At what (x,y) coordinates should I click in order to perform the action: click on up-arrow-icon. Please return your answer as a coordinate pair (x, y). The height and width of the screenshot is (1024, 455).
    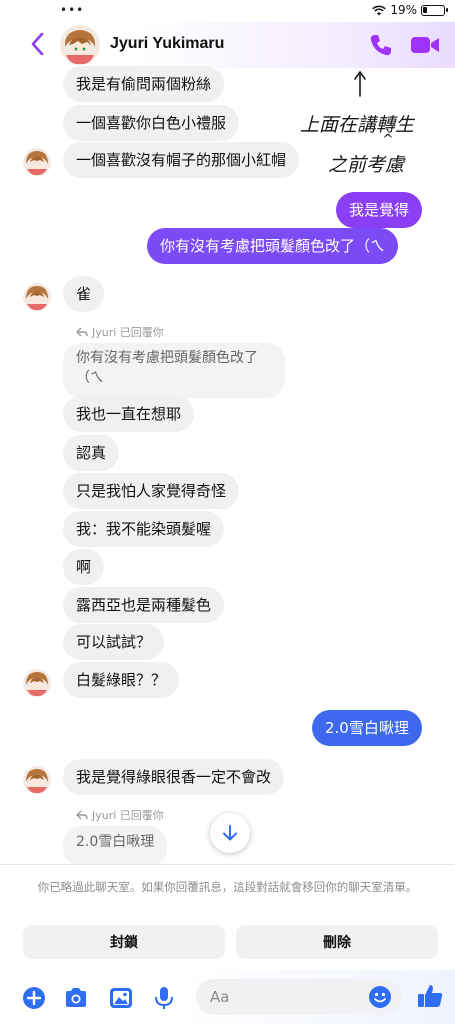
    Looking at the image, I should click on (360, 83).